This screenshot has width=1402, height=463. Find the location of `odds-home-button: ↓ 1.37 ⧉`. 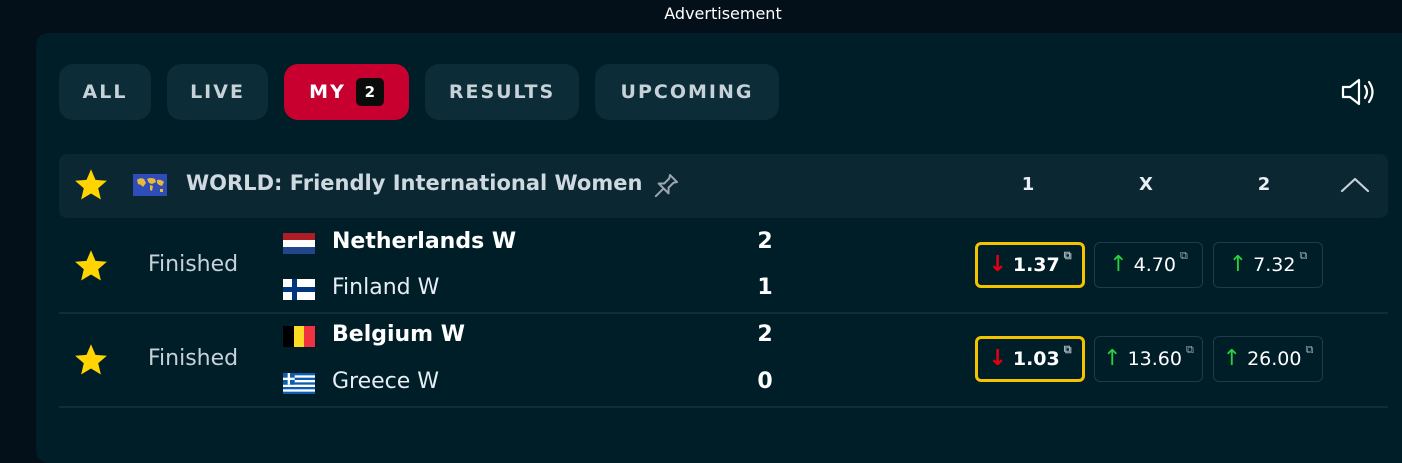

odds-home-button: ↓ 1.37 ⧉ is located at coordinates (1030, 265).